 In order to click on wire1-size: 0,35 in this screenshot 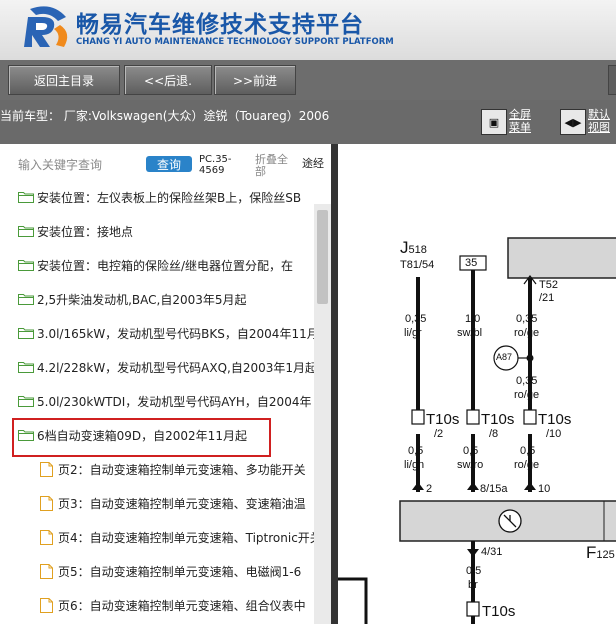, I will do `click(416, 319)`.